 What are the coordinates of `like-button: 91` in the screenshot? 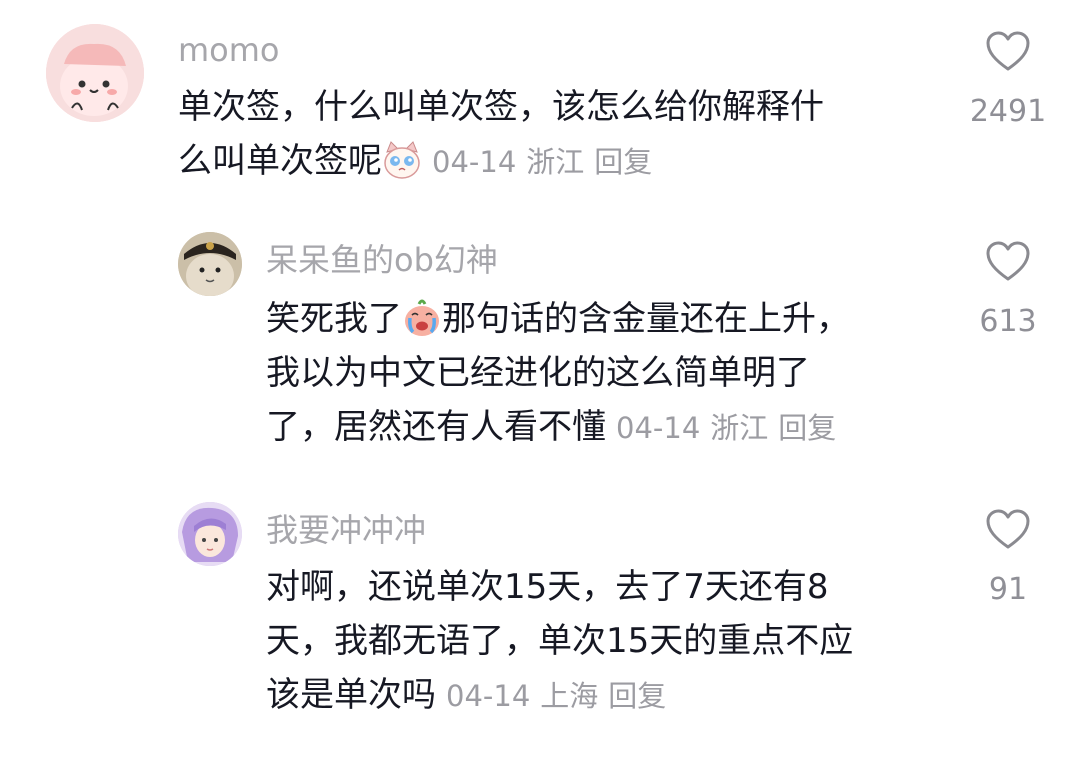 It's located at (1008, 558).